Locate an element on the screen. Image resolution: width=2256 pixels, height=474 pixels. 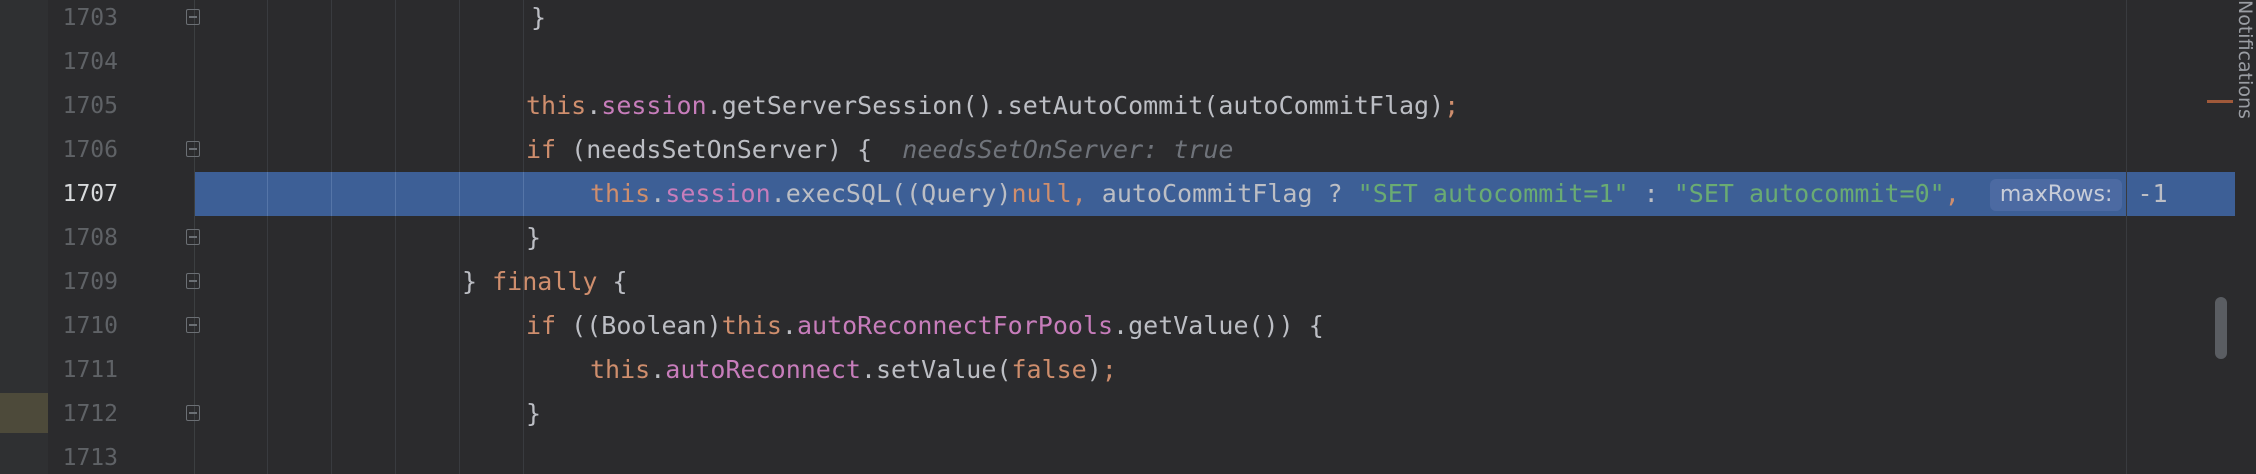
line-number: 1712 is located at coordinates (83, 414).